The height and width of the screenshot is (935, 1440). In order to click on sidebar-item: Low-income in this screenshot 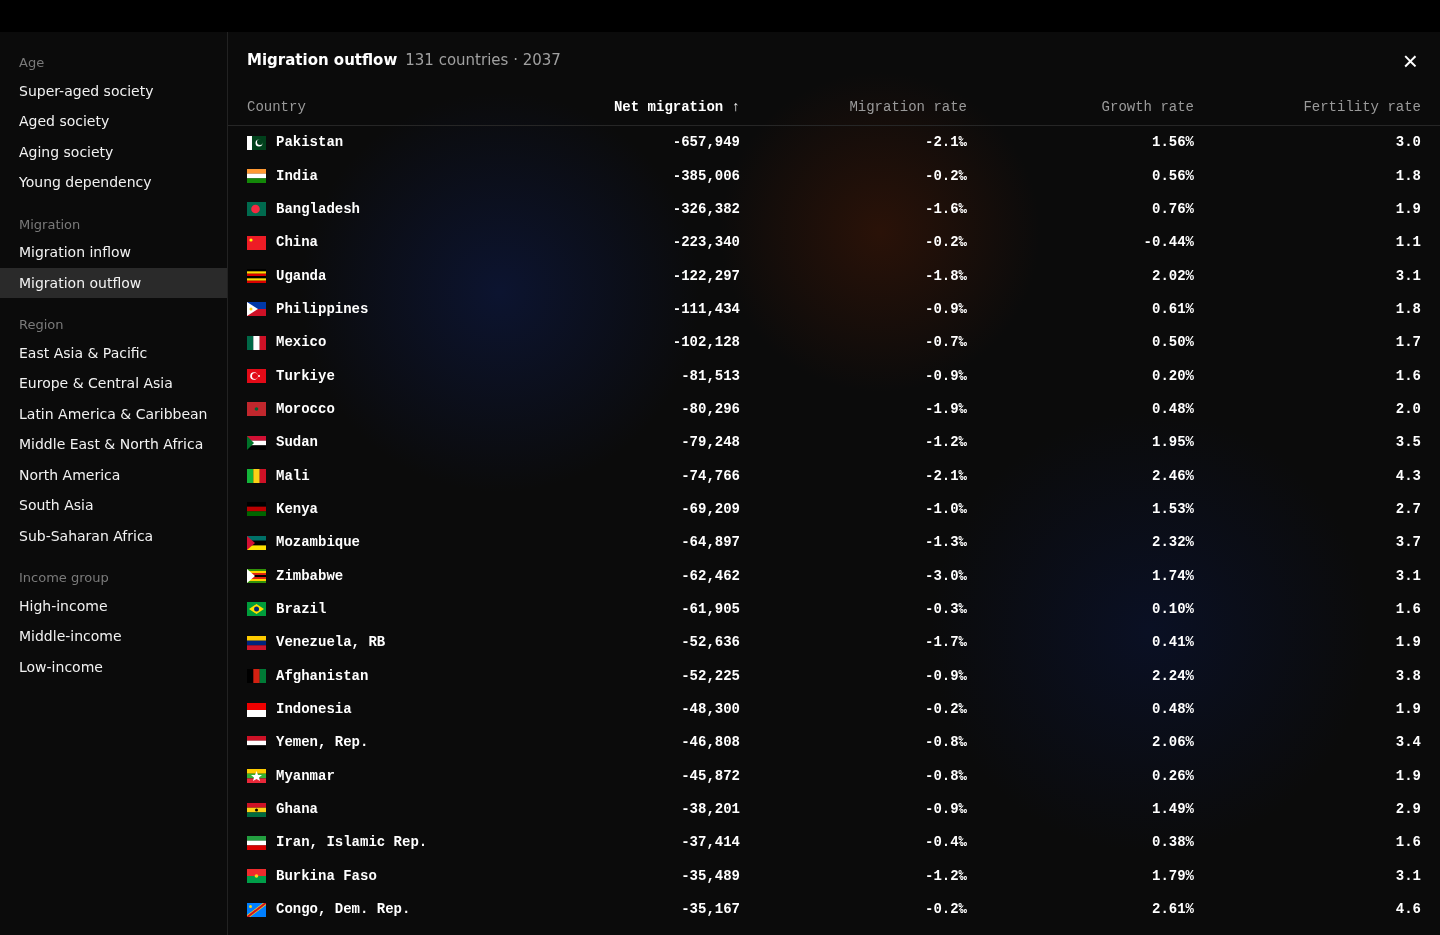, I will do `click(113, 666)`.